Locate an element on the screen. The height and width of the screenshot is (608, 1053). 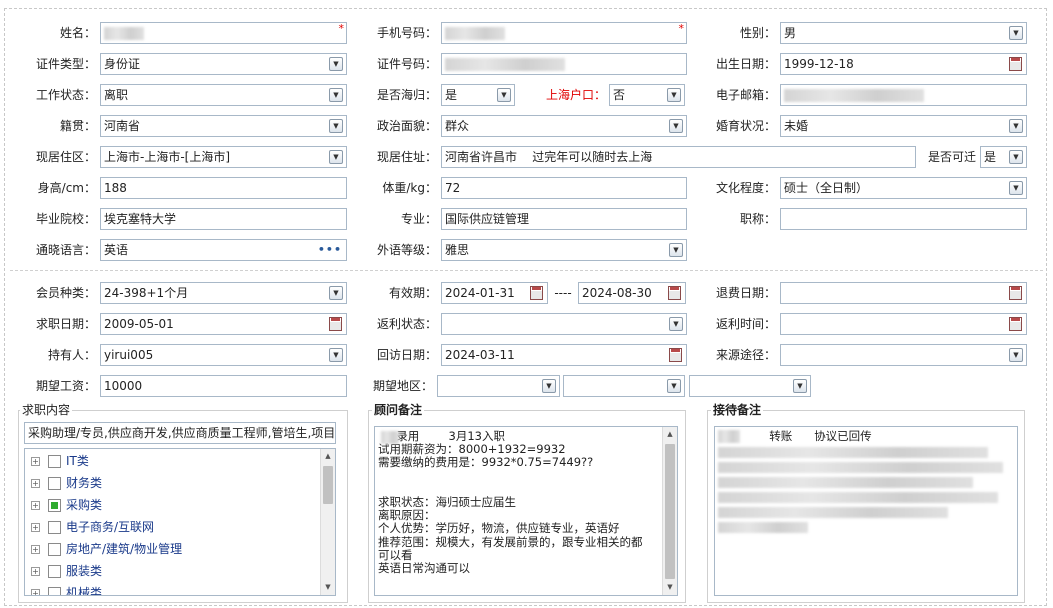
job-date-field: 2009-05-01 is located at coordinates (223, 324).